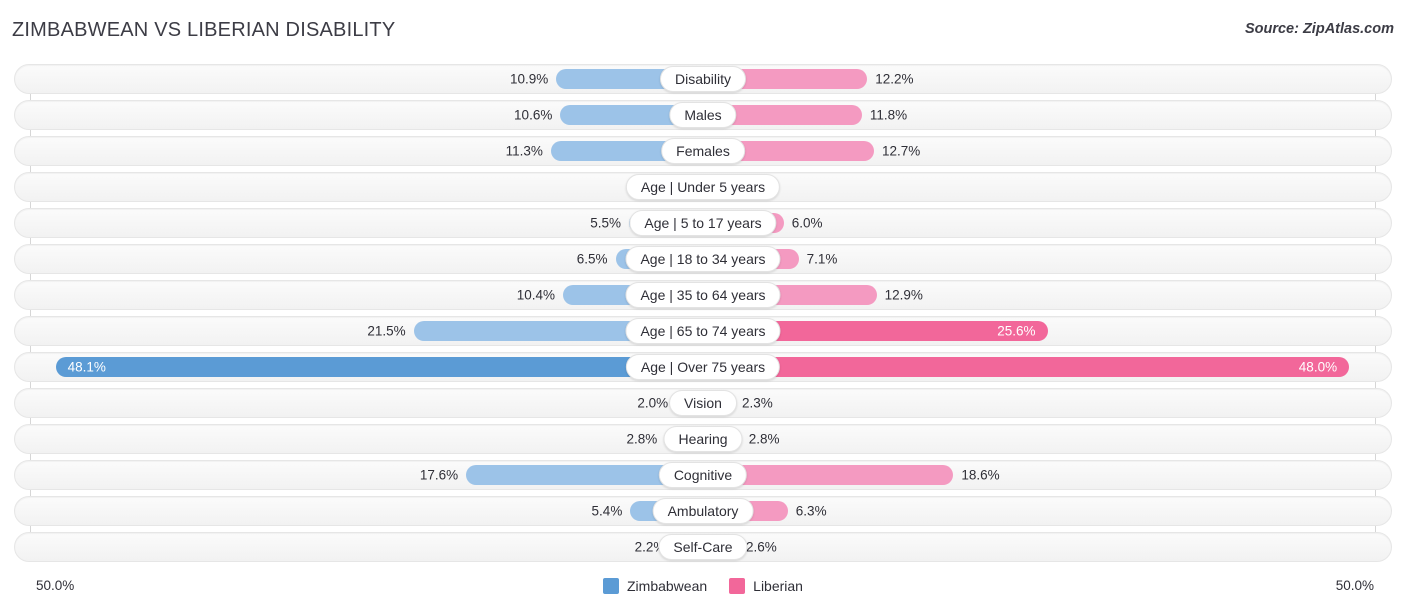  What do you see at coordinates (757, 403) in the screenshot?
I see `value-label-liberian: 2.3%` at bounding box center [757, 403].